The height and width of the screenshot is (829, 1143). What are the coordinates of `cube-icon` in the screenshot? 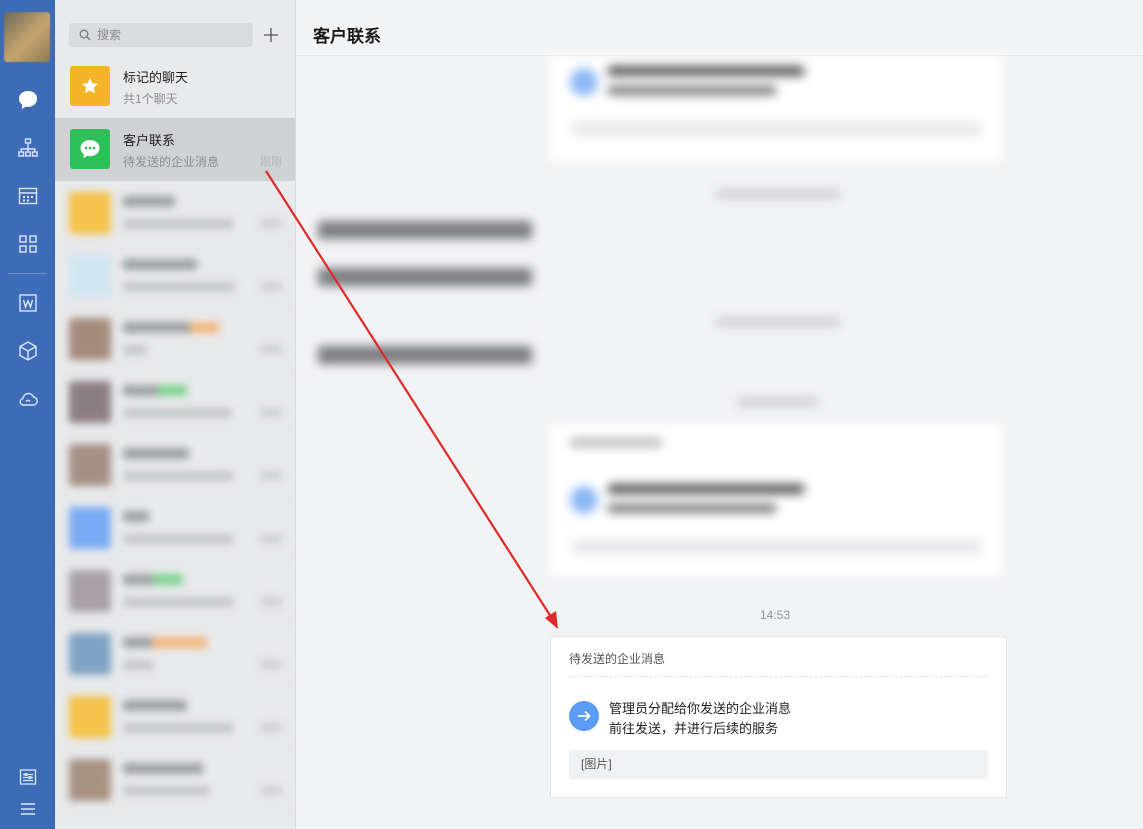 It's located at (27, 351).